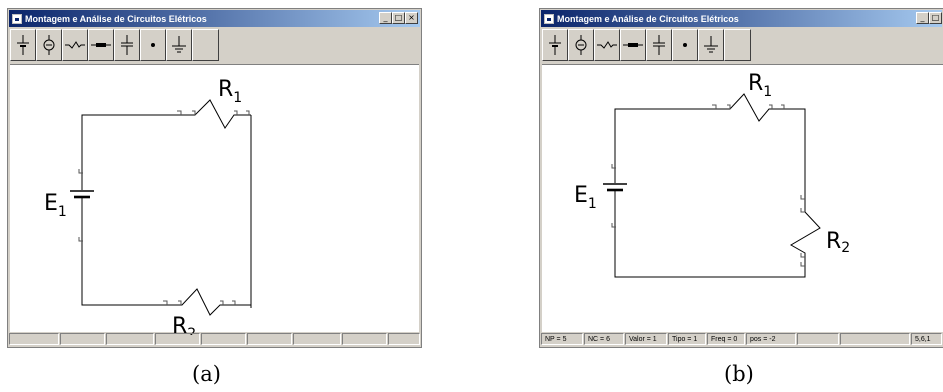  I want to click on status-pos: pos = -2, so click(771, 339).